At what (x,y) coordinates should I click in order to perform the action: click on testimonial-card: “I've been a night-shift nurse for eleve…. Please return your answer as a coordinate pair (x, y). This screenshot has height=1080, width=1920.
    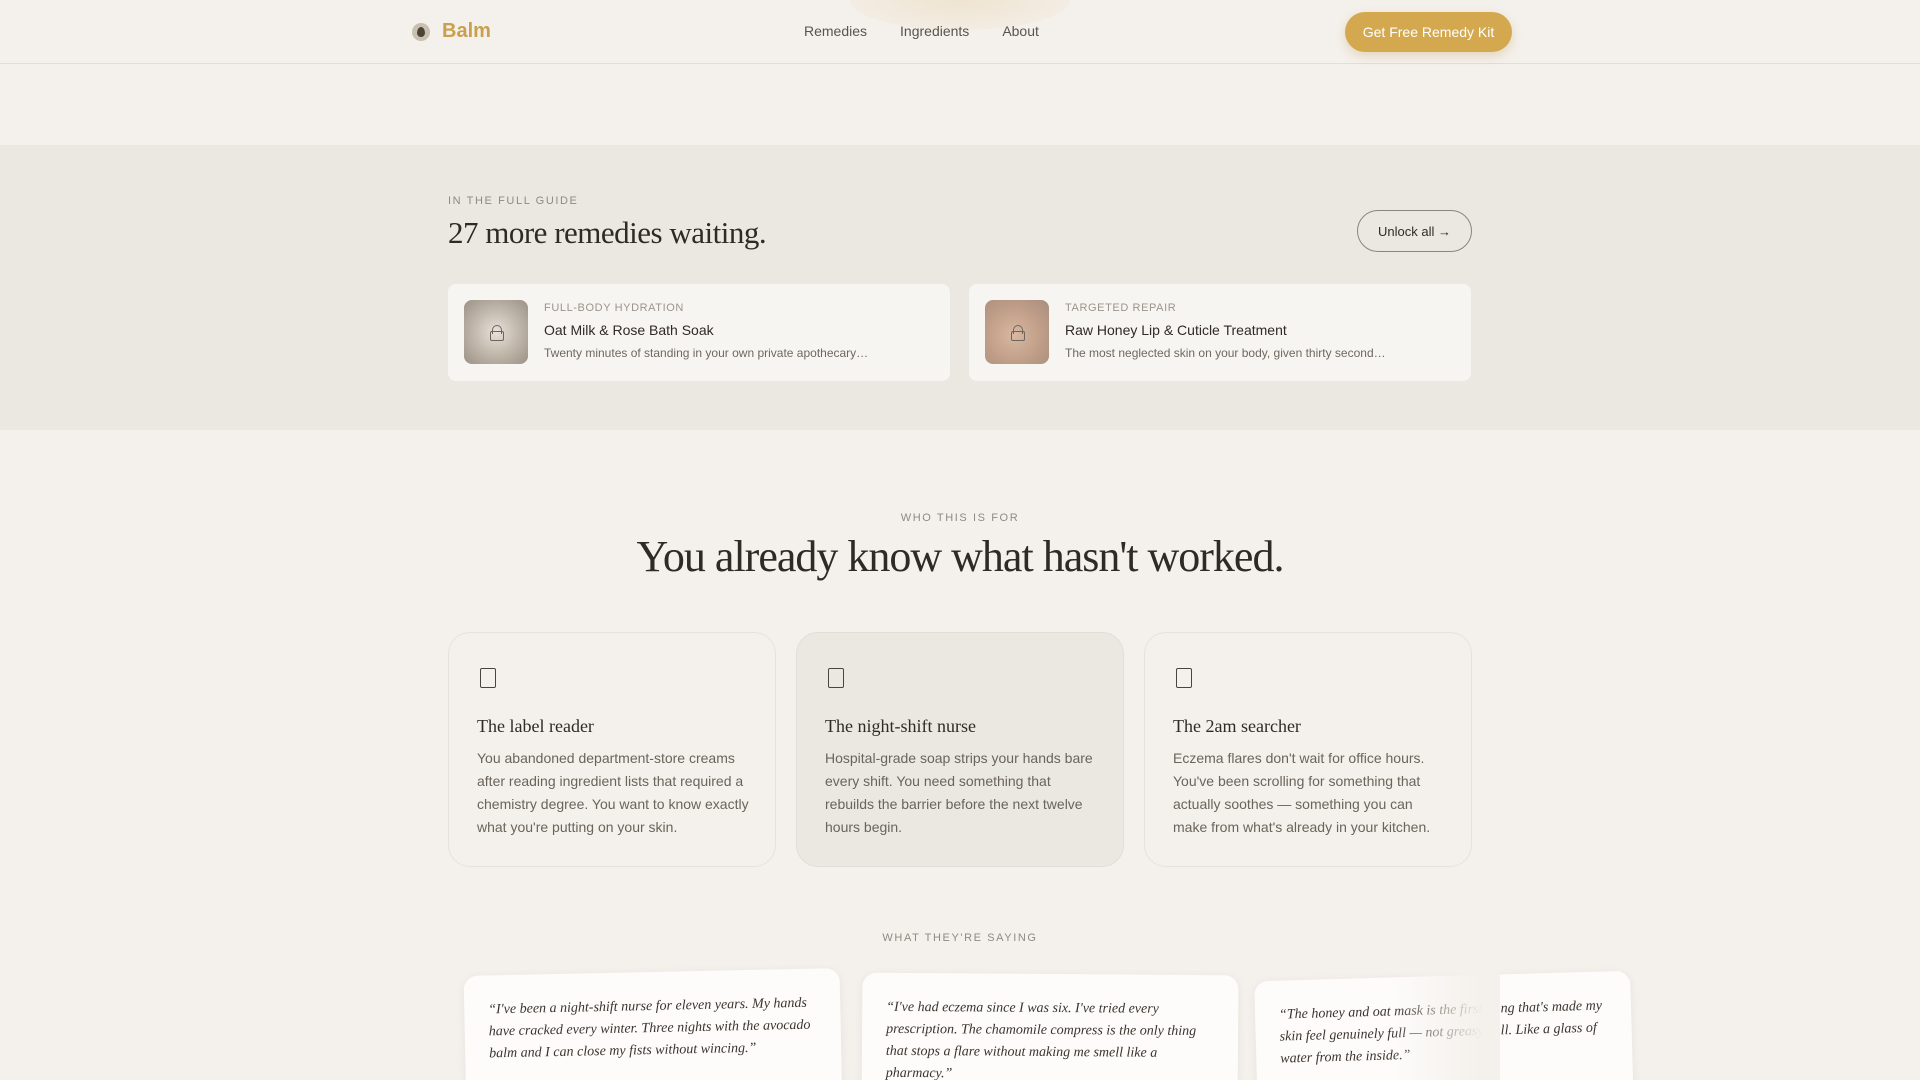
    Looking at the image, I should click on (653, 1024).